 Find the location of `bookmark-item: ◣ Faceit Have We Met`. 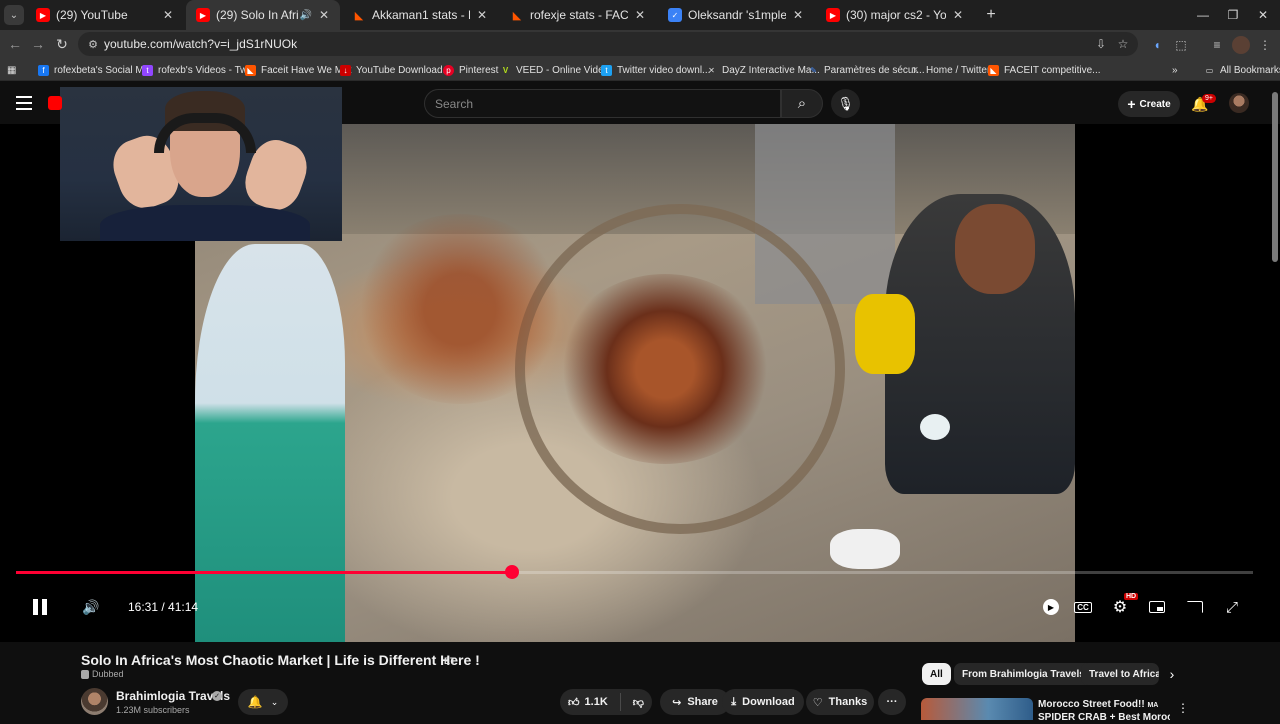

bookmark-item: ◣ Faceit Have We Met is located at coordinates (298, 70).